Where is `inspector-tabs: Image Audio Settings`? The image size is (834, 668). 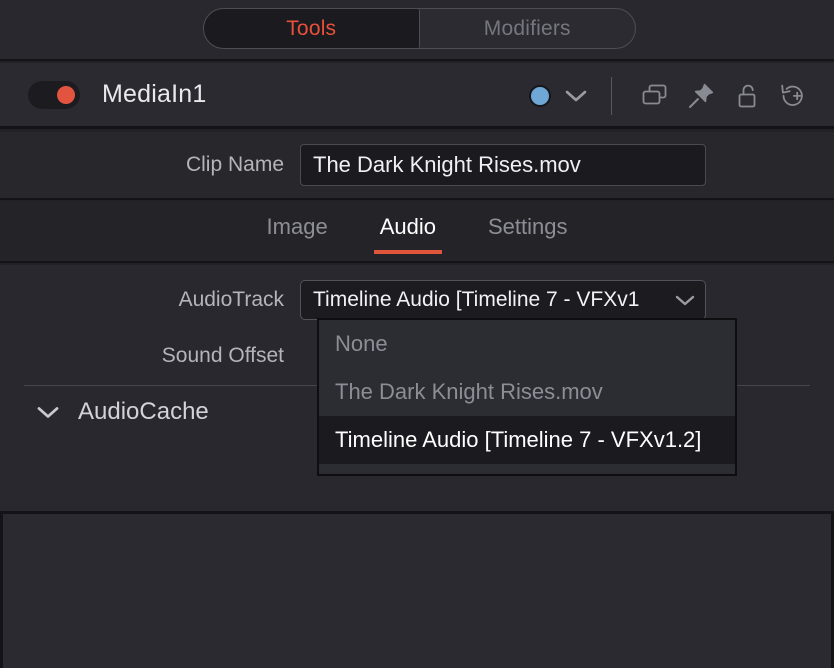
inspector-tabs: Image Audio Settings is located at coordinates (417, 232).